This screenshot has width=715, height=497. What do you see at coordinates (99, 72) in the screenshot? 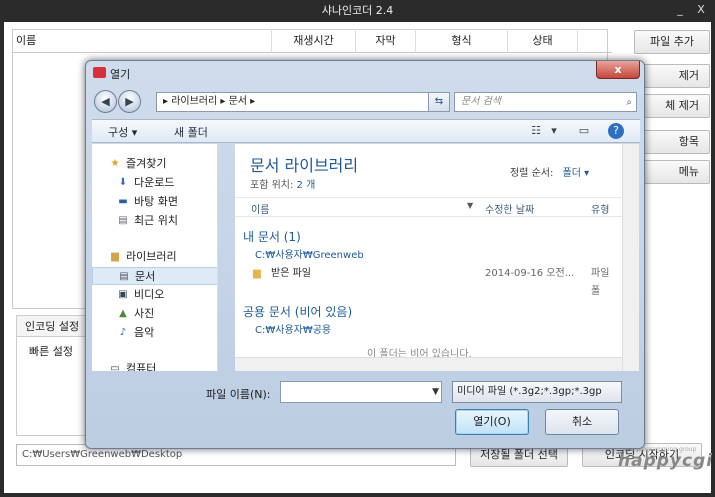
I see `dialog-app-icon` at bounding box center [99, 72].